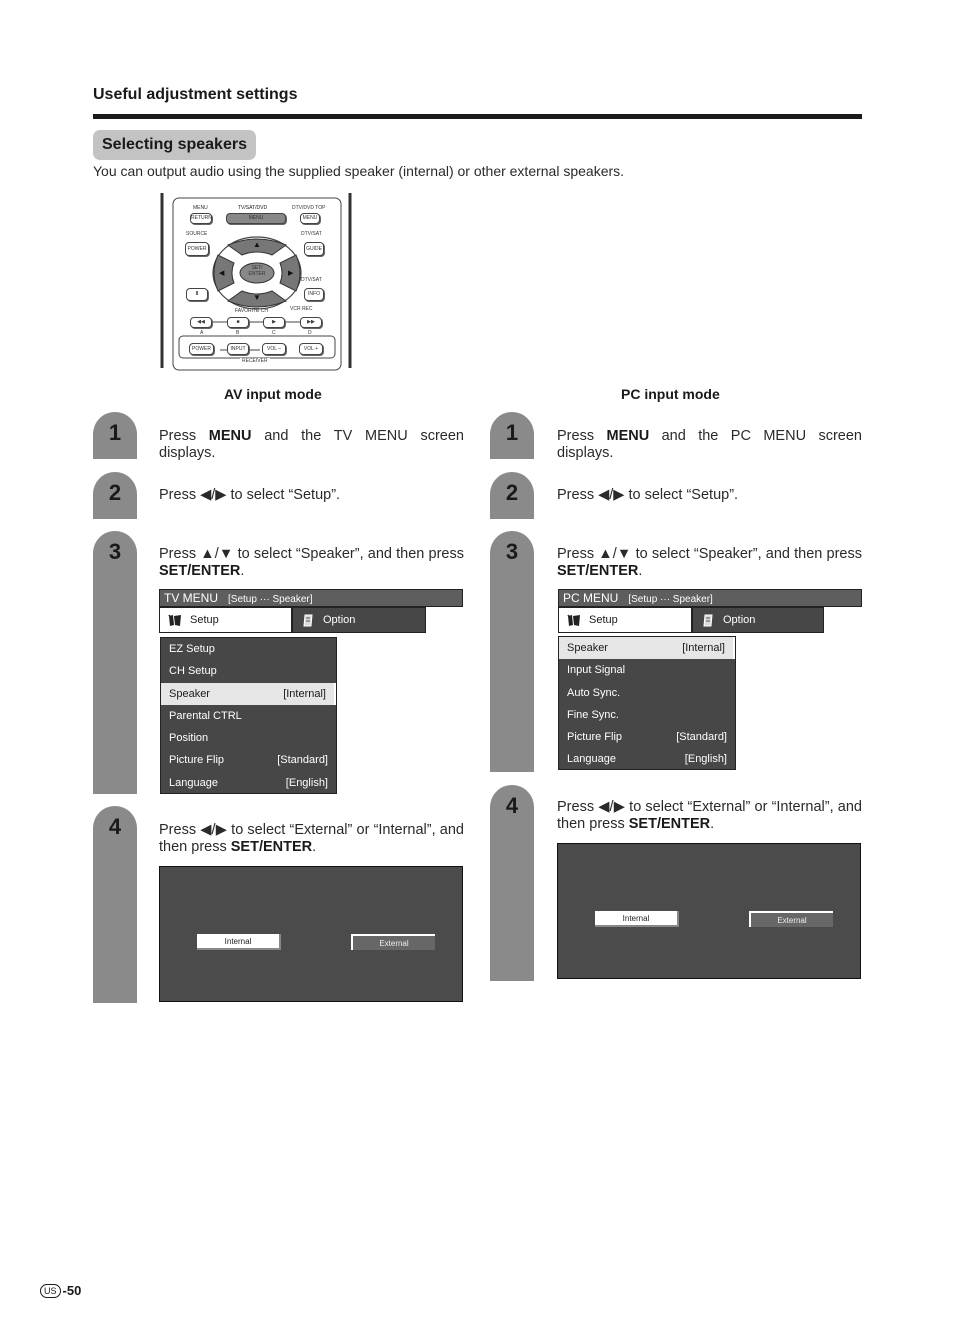 The image size is (954, 1340). I want to click on remote-return-button: RETURN, so click(201, 218).